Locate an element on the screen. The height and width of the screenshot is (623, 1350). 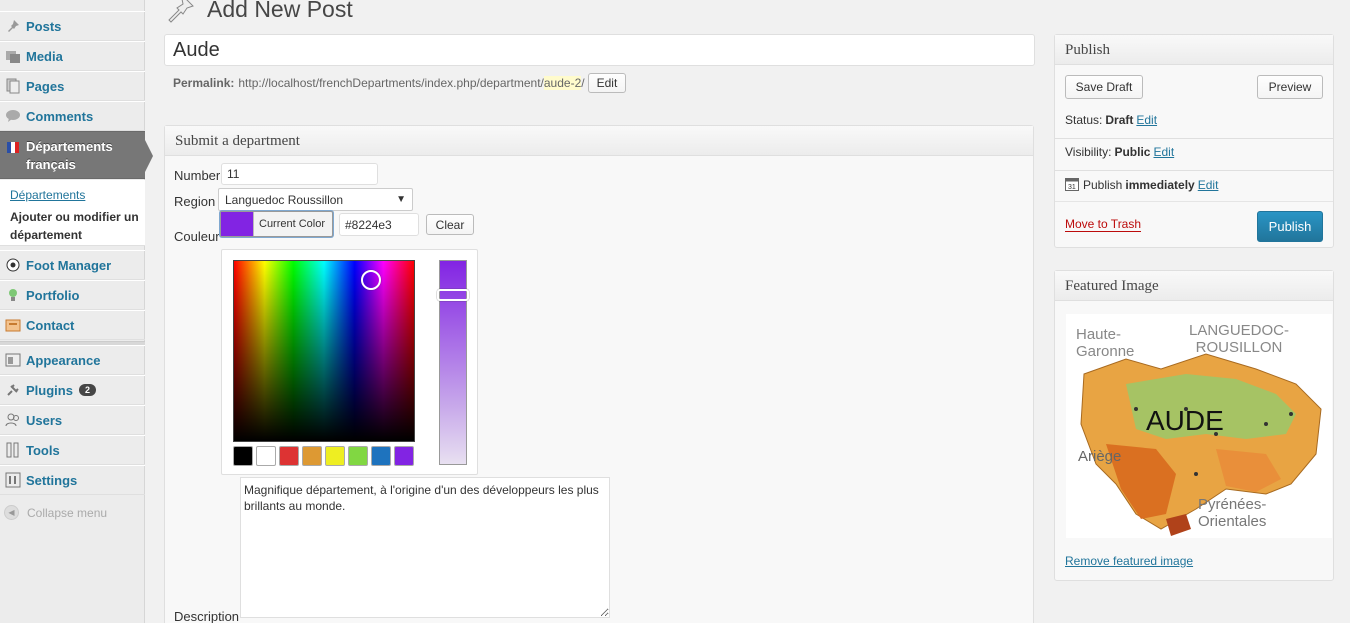
schedule-row: 31 Publish immediately Edit is located at coordinates (1141, 185).